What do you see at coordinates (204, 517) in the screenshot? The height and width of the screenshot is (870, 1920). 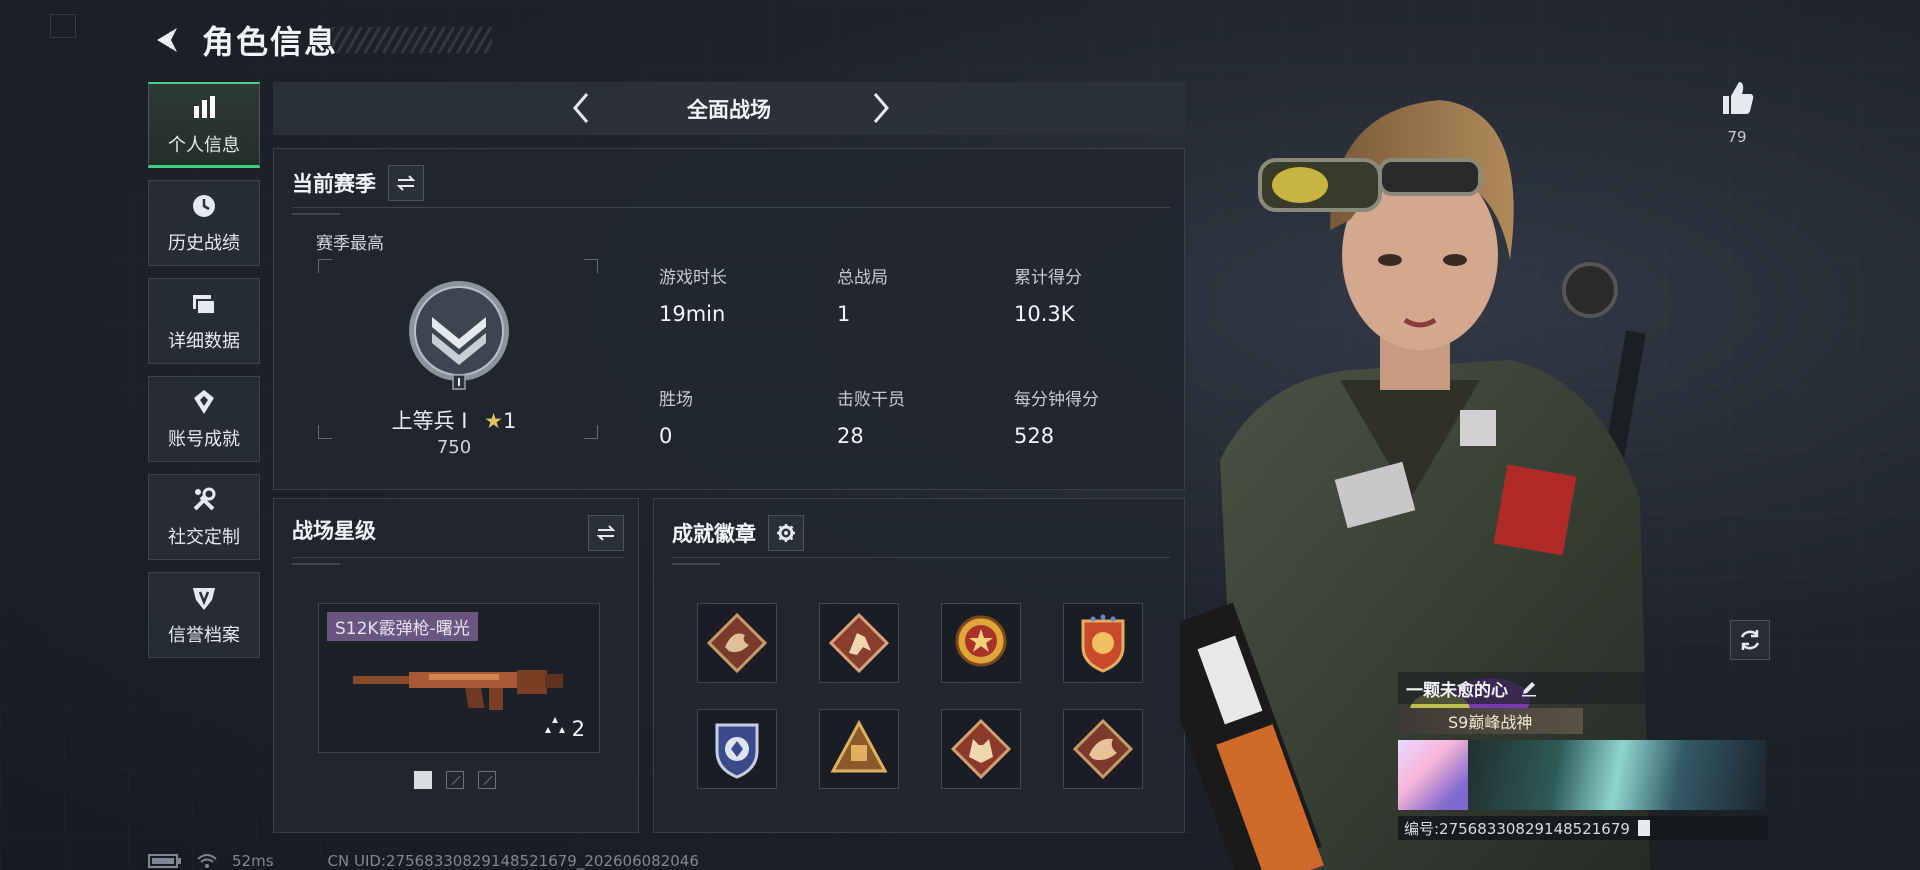 I see `sidebar-item-social: 社交定制` at bounding box center [204, 517].